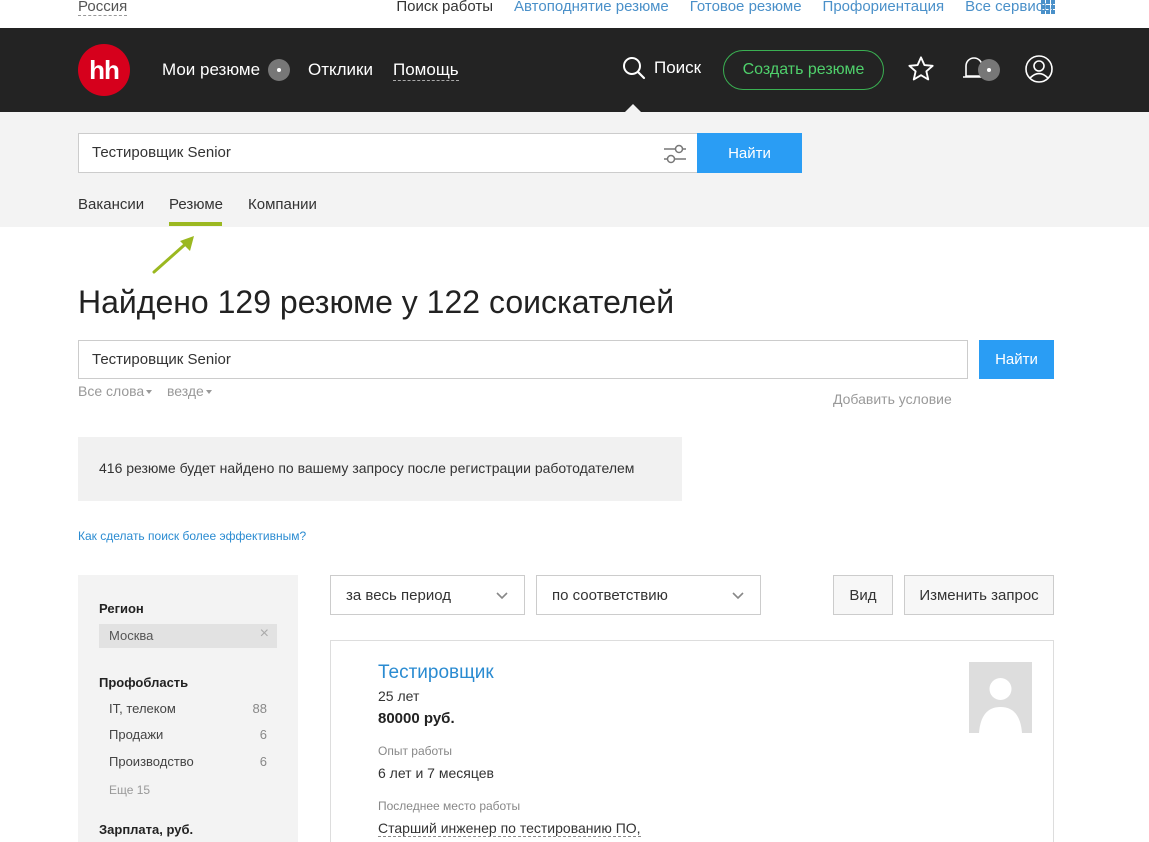  Describe the element at coordinates (136, 734) in the screenshot. I see `prof-item-label: Продажи` at that location.